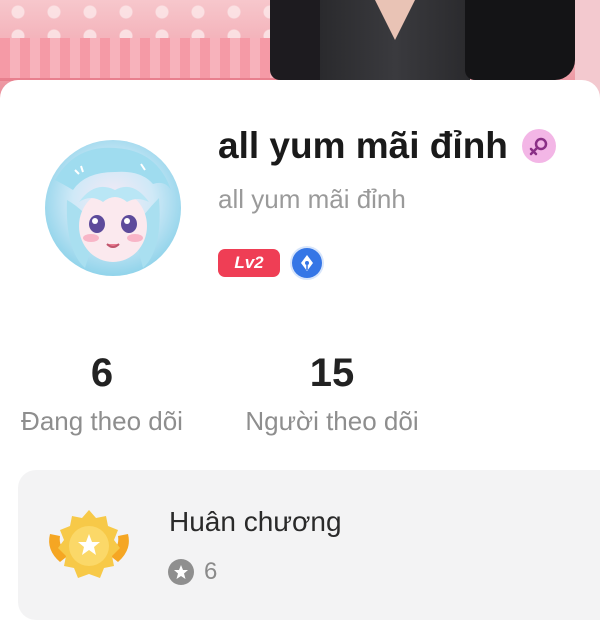 The width and height of the screenshot is (600, 620). Describe the element at coordinates (332, 421) in the screenshot. I see `followers-label: Người theo dõi` at that location.